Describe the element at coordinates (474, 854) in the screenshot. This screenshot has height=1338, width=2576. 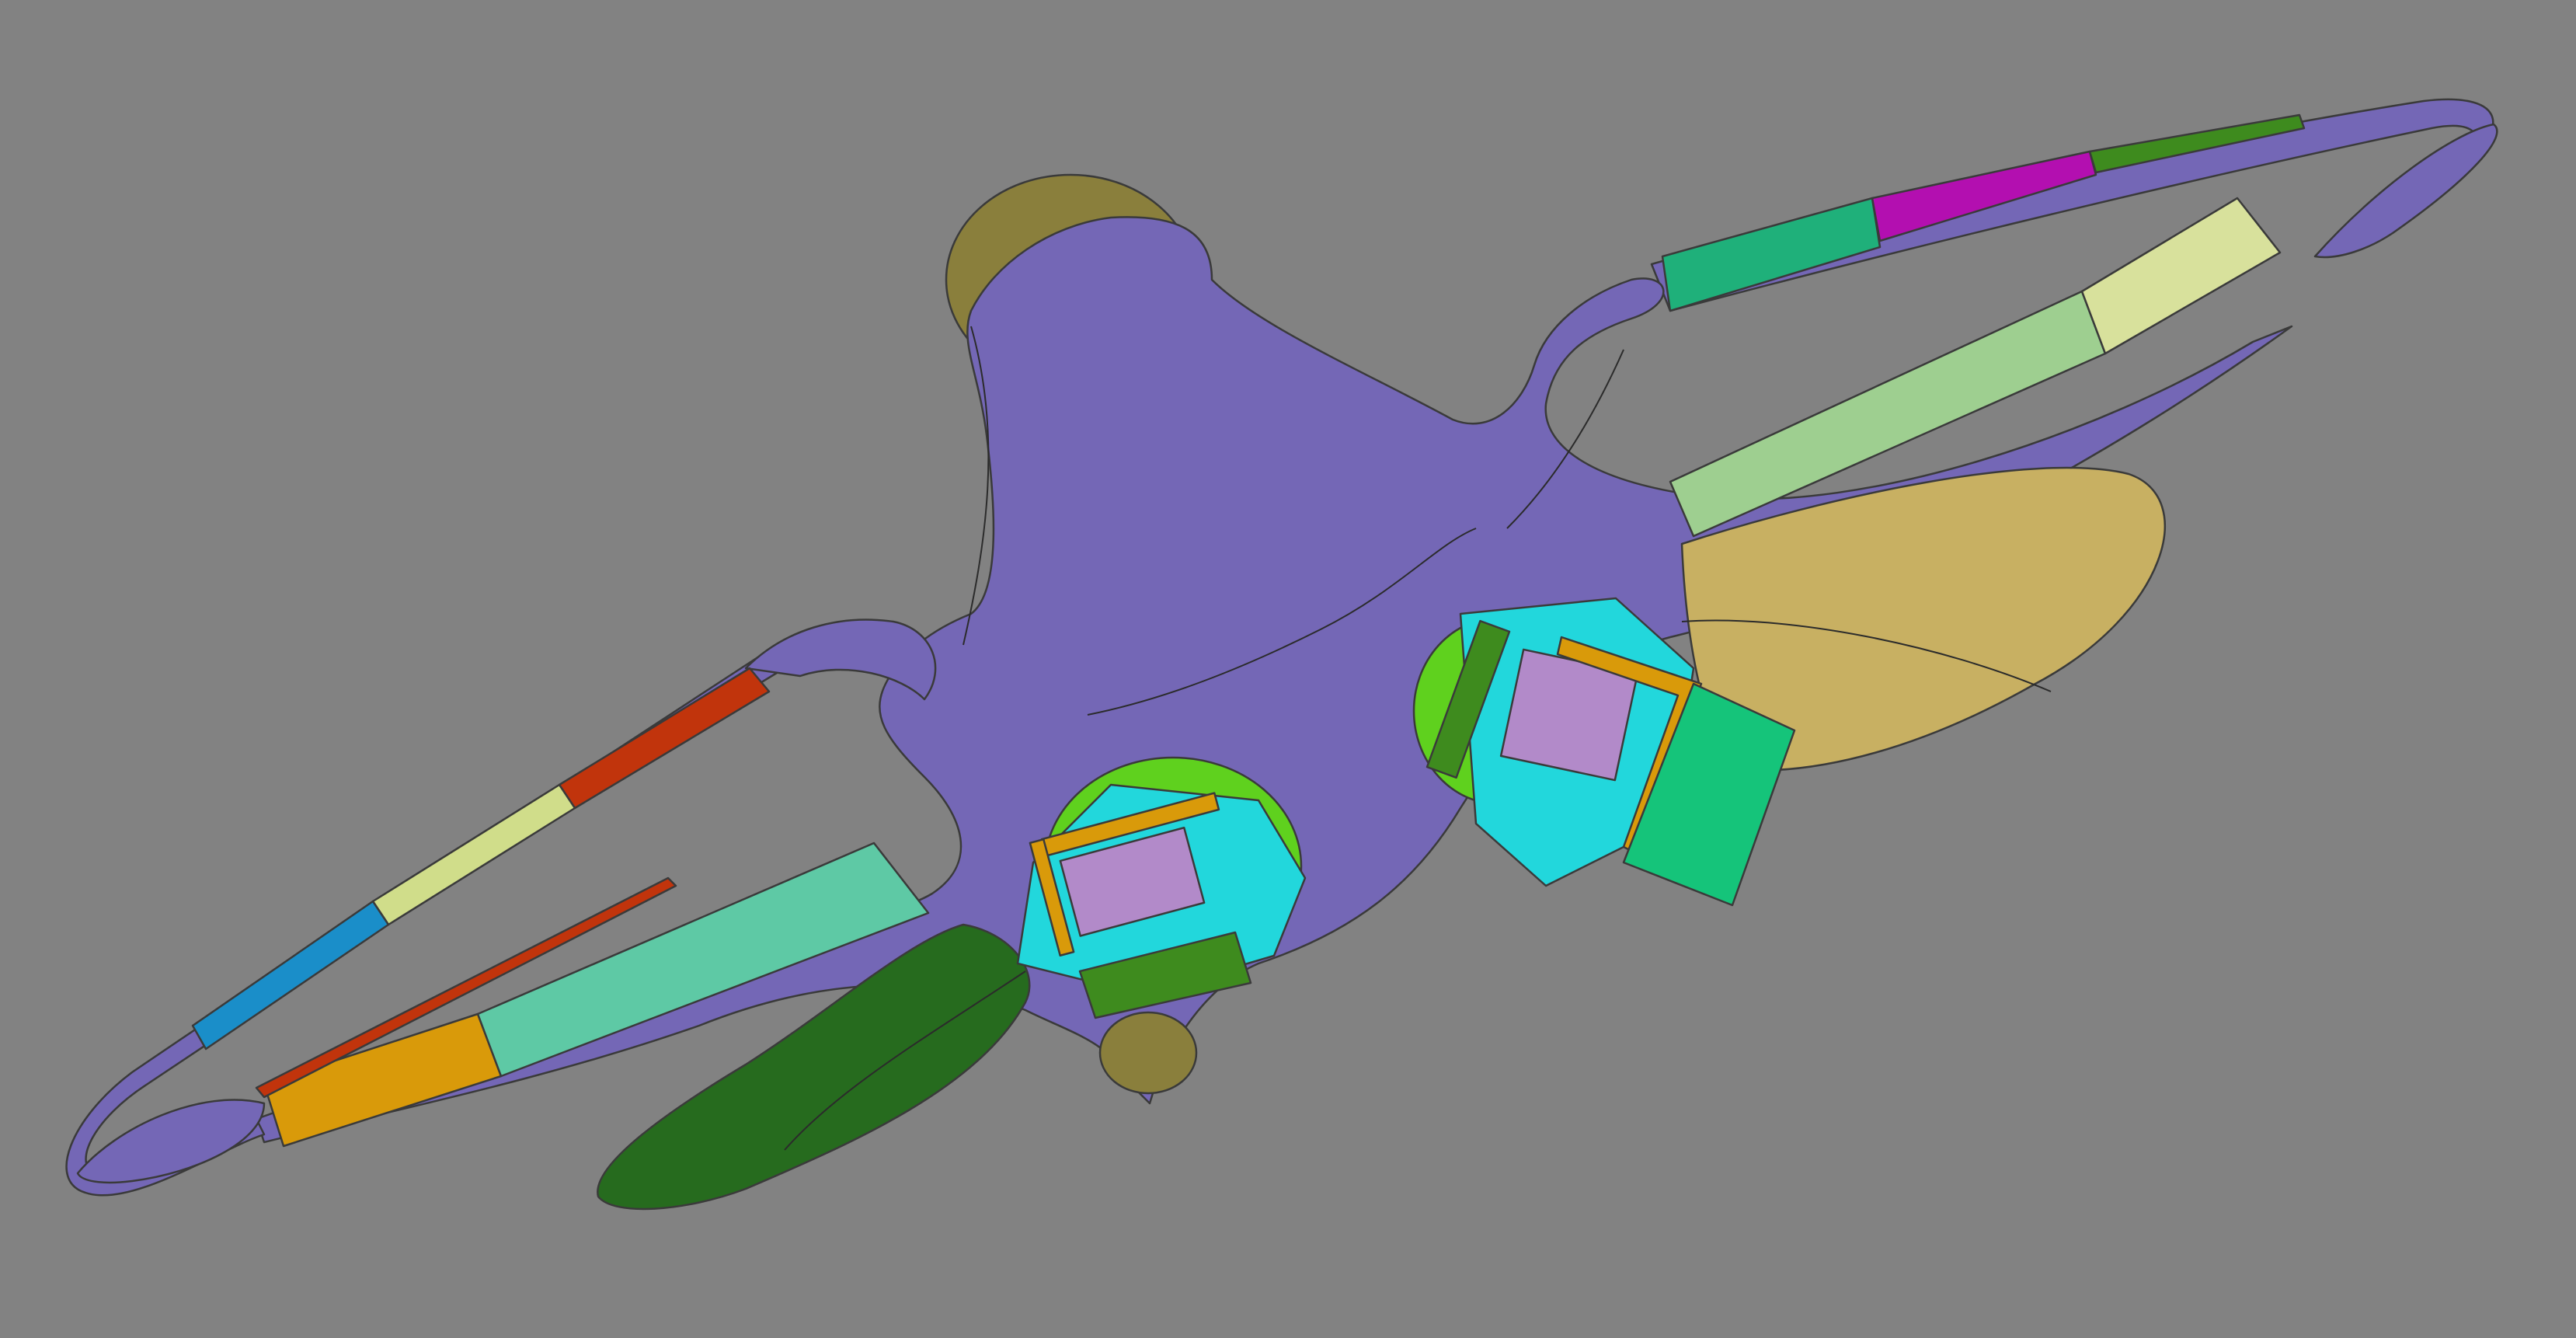
I see `ring-segment-pale-lime` at that location.